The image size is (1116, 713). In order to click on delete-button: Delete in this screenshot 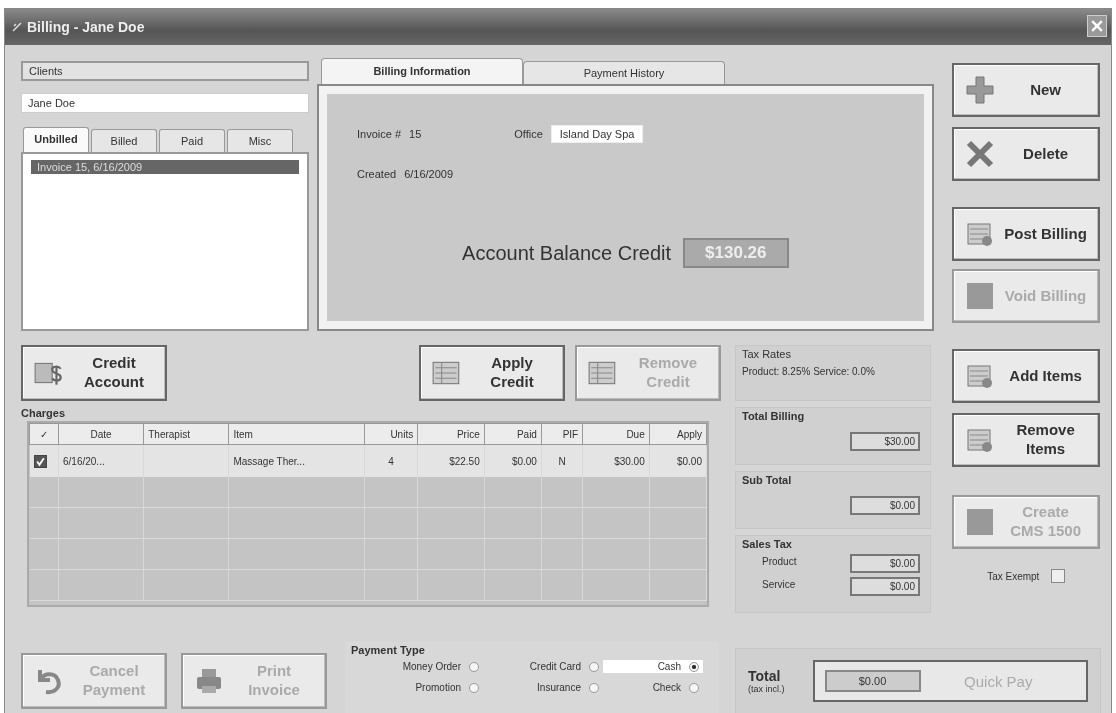, I will do `click(1025, 154)`.